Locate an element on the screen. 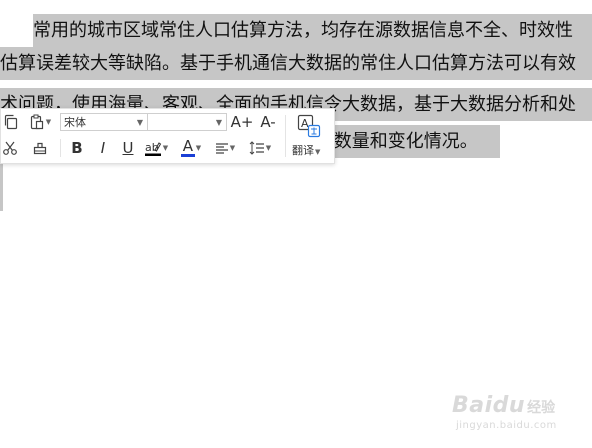 This screenshot has width=592, height=448. watermark: Baidu 经验 jingyan.baidu.com is located at coordinates (504, 412).